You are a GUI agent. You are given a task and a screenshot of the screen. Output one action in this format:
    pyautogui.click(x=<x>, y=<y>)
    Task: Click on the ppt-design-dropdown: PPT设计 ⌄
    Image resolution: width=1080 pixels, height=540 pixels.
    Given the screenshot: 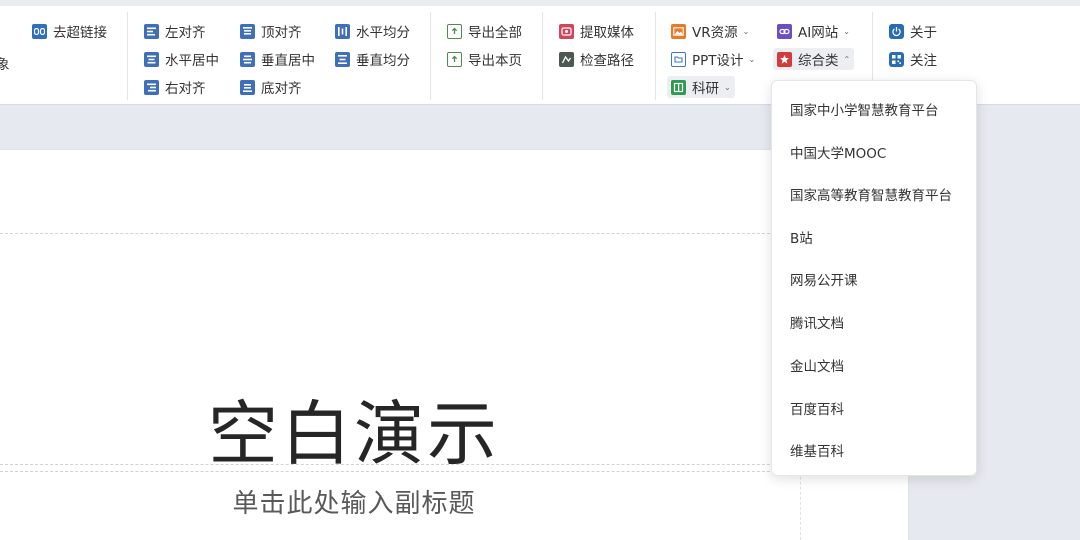 What is the action you would take?
    pyautogui.click(x=713, y=59)
    